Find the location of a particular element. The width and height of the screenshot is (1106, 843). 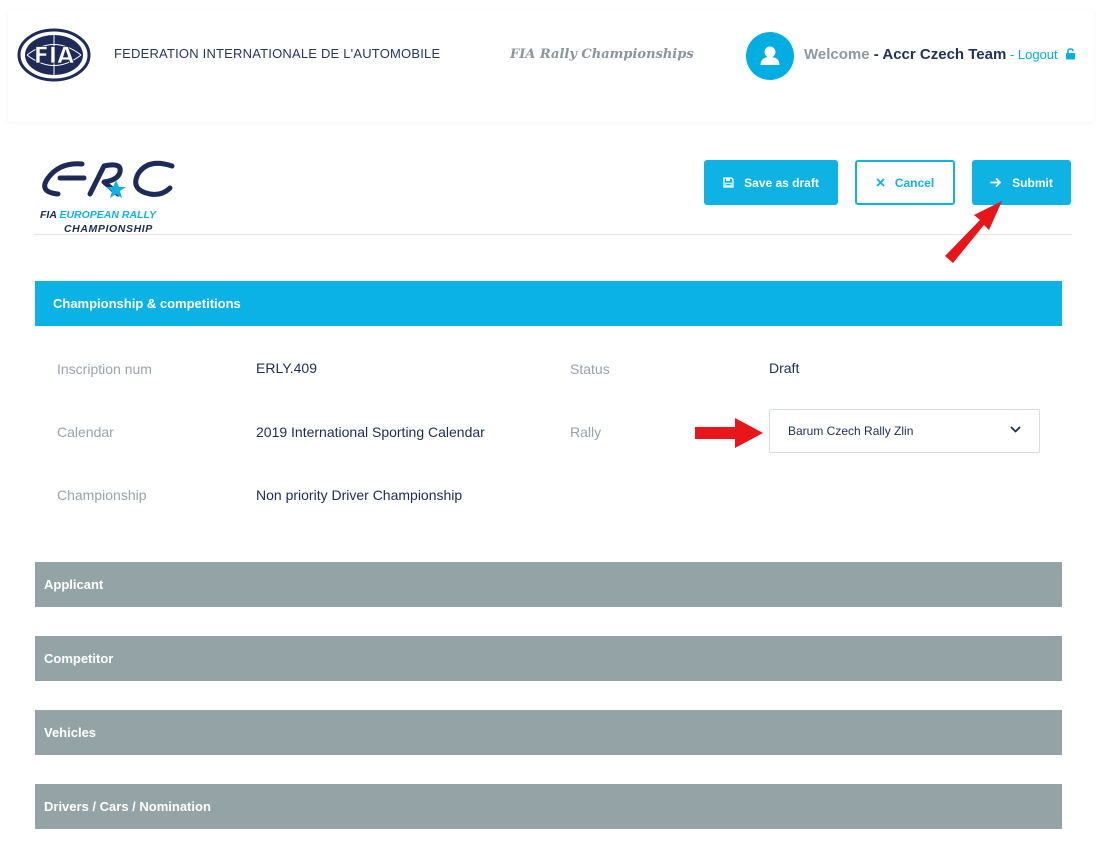

user-avatar is located at coordinates (770, 56).